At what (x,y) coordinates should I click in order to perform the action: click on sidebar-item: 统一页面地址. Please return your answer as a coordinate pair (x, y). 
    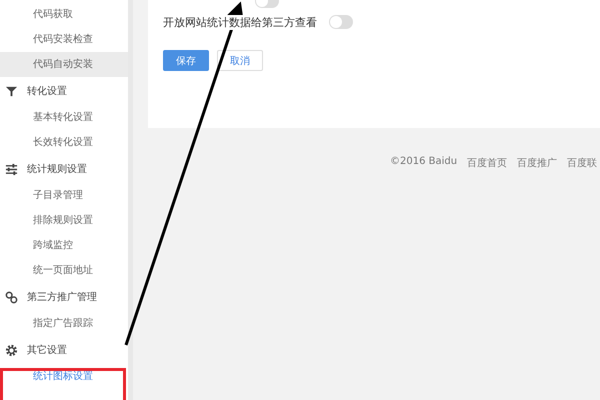
    Looking at the image, I should click on (64, 270).